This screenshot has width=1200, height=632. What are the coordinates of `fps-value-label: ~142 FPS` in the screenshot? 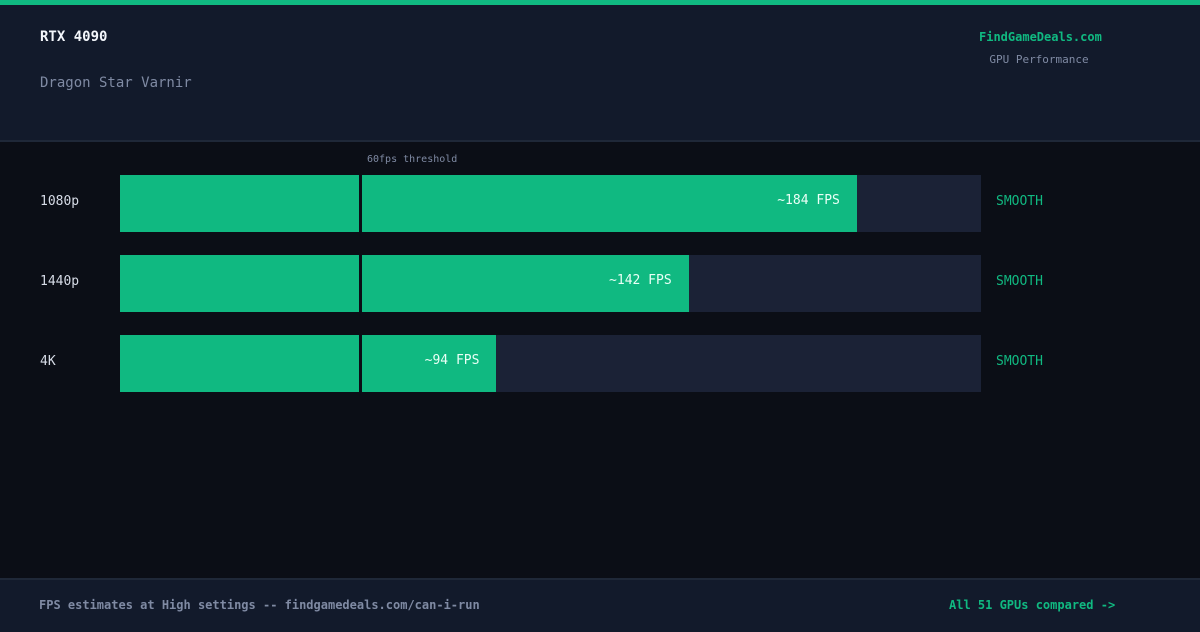 It's located at (640, 280).